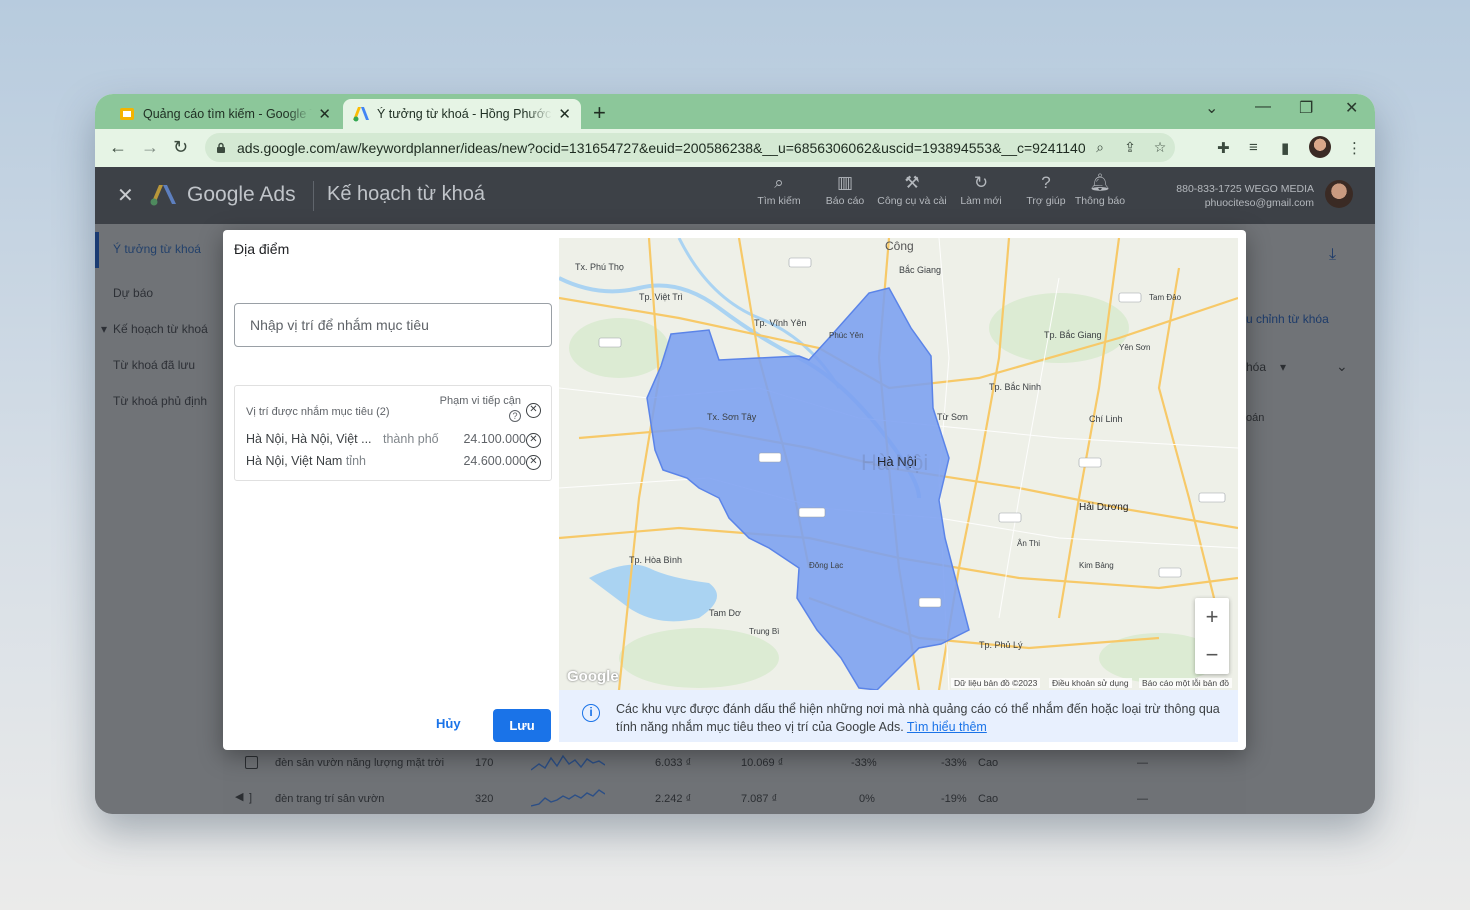 This screenshot has width=1470, height=910. Describe the element at coordinates (1142, 799) in the screenshot. I see `extra-cell: —` at that location.